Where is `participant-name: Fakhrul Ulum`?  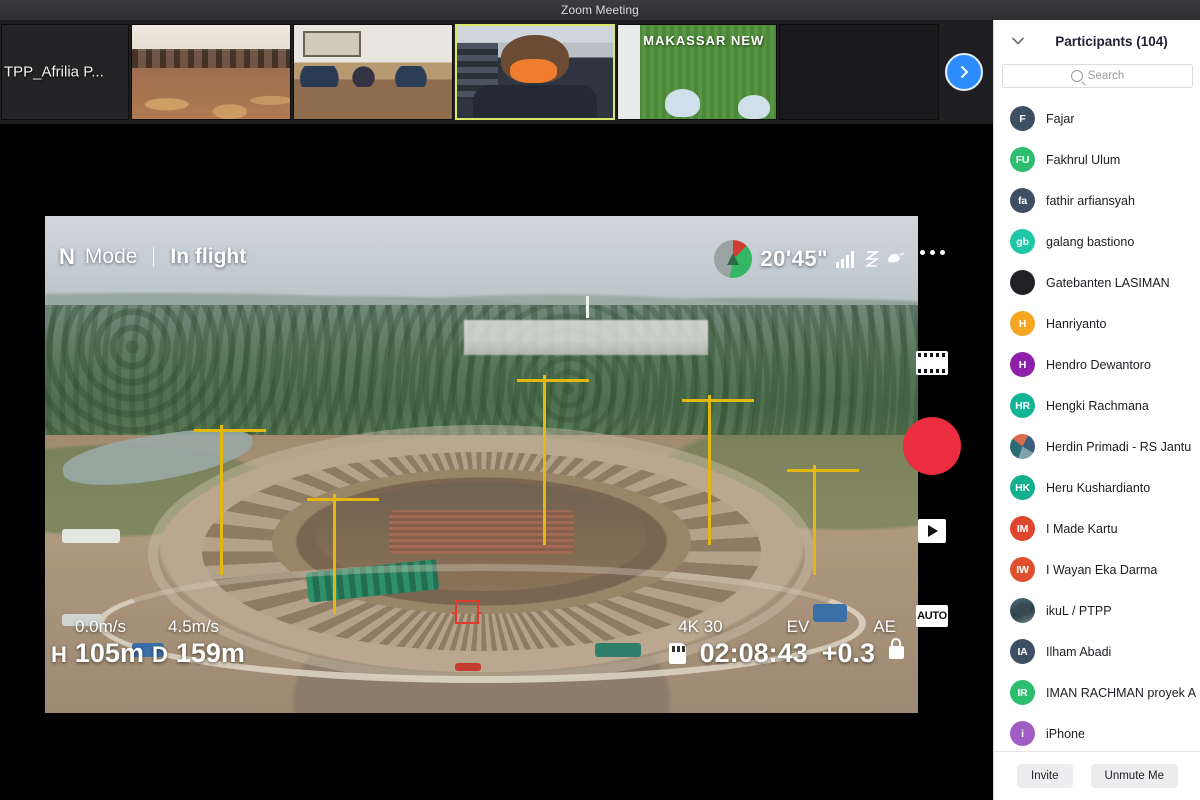
participant-name: Fakhrul Ulum is located at coordinates (1083, 159).